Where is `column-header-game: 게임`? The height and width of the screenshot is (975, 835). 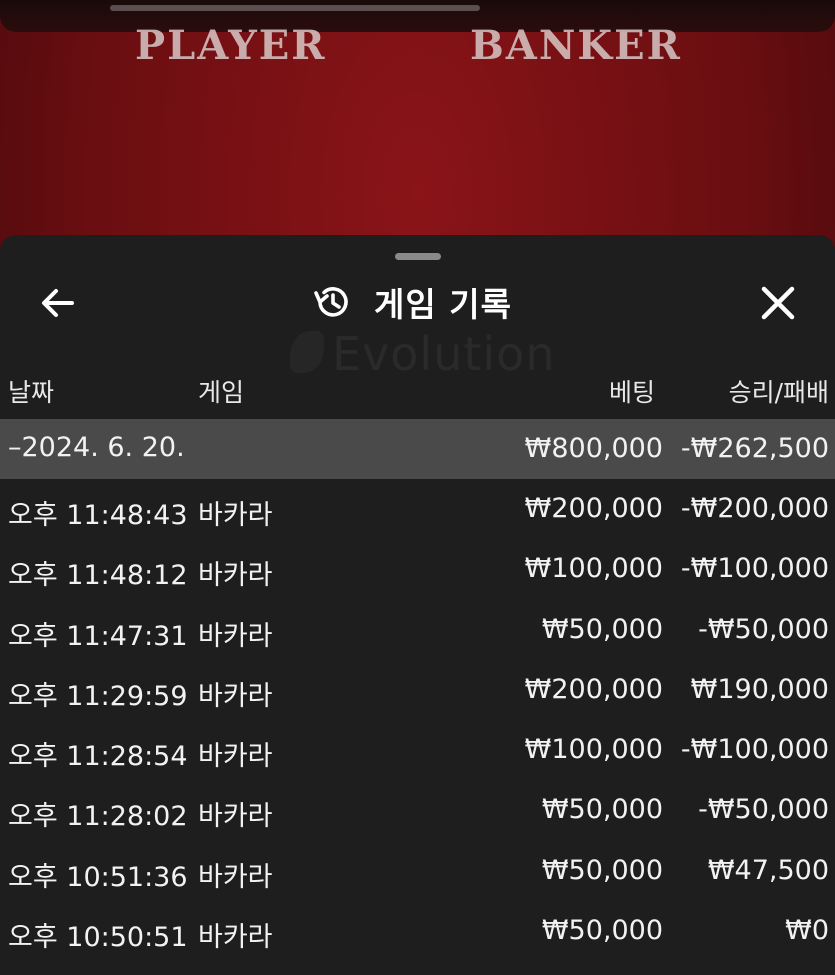
column-header-game: 게임 is located at coordinates (221, 392).